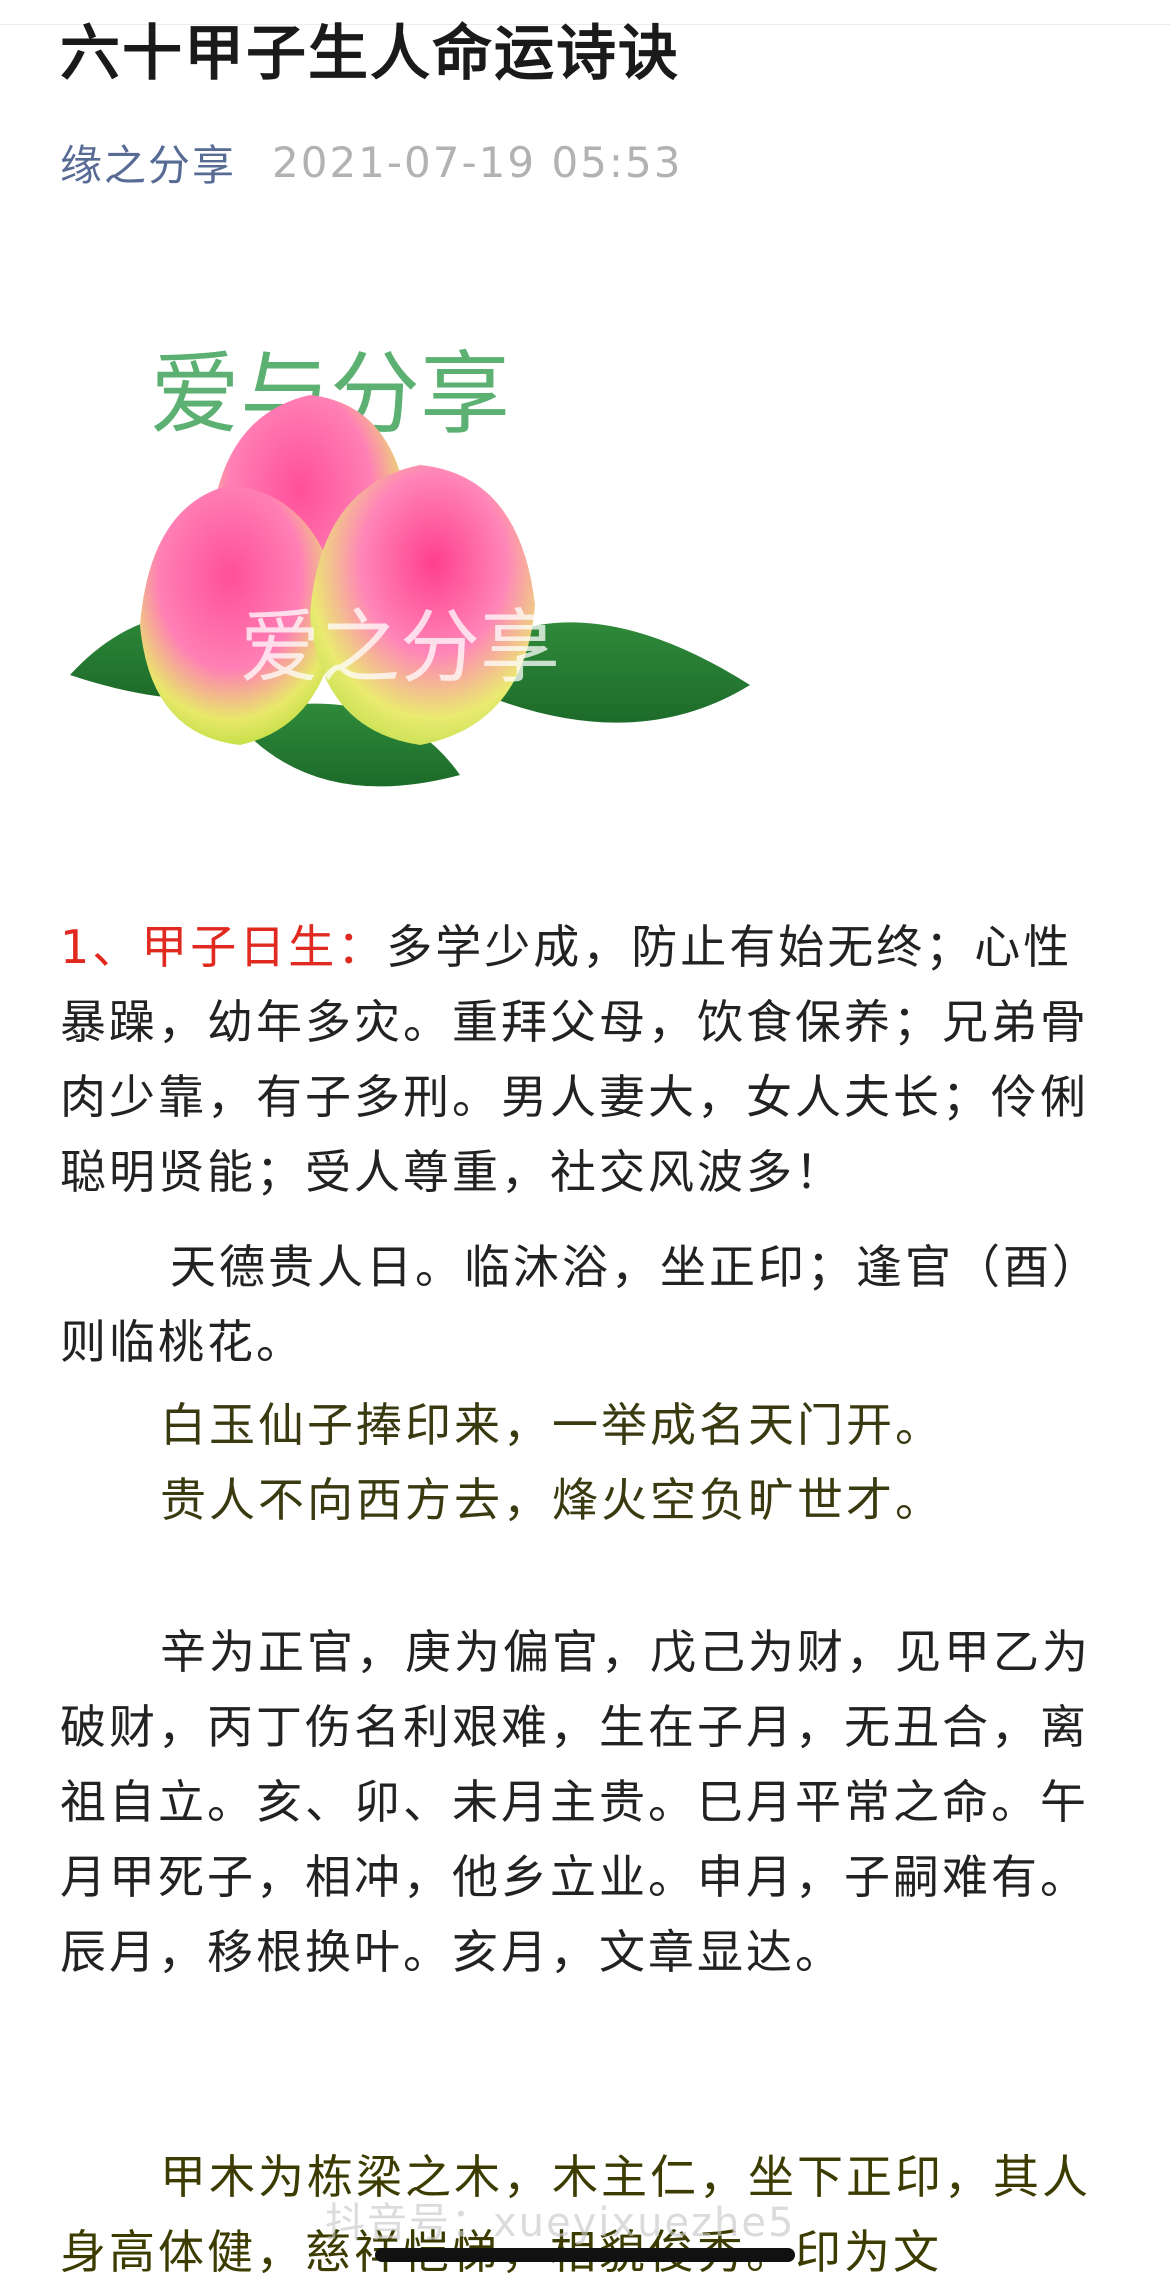 Image resolution: width=1170 pixels, height=2290 pixels. I want to click on peach-illustration: 爱与分享 爱之分享 爱之分享, so click(410, 580).